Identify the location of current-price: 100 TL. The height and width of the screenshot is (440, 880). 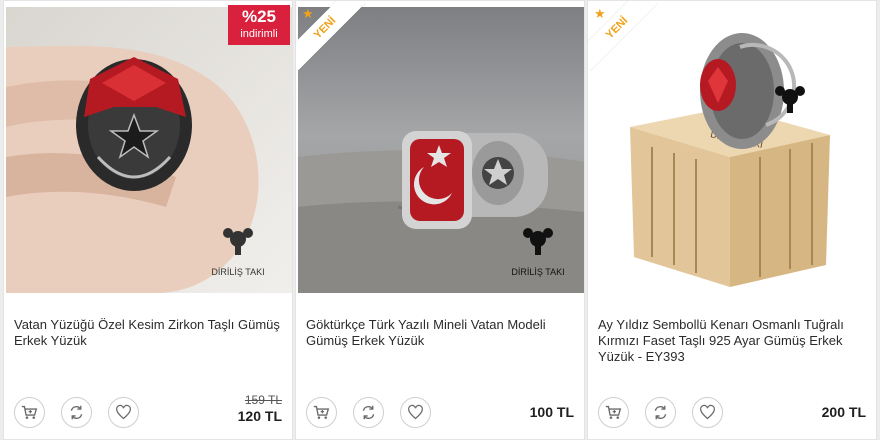
(551, 412).